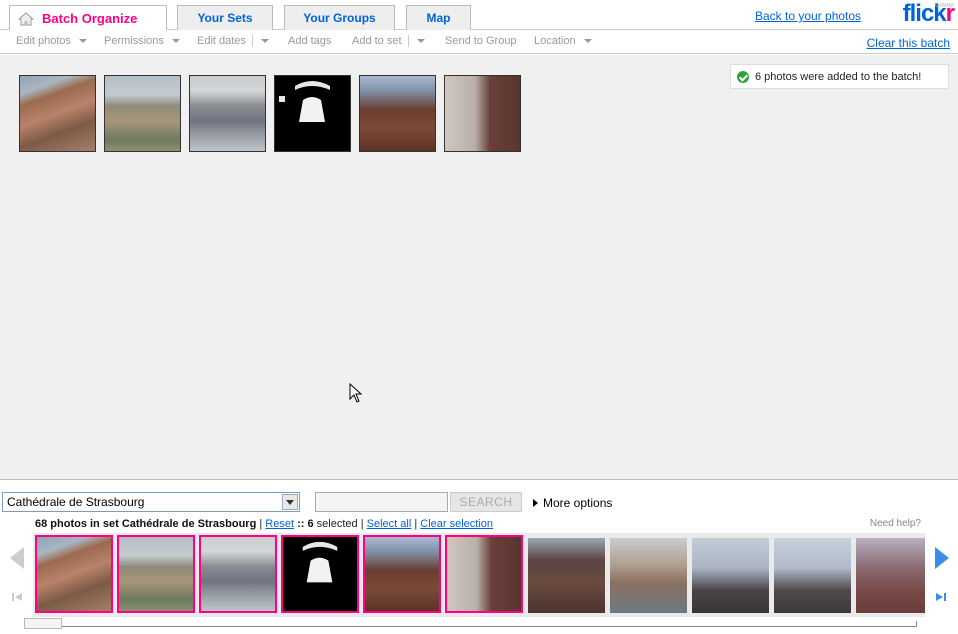  I want to click on selected-prefix: ::, so click(301, 524).